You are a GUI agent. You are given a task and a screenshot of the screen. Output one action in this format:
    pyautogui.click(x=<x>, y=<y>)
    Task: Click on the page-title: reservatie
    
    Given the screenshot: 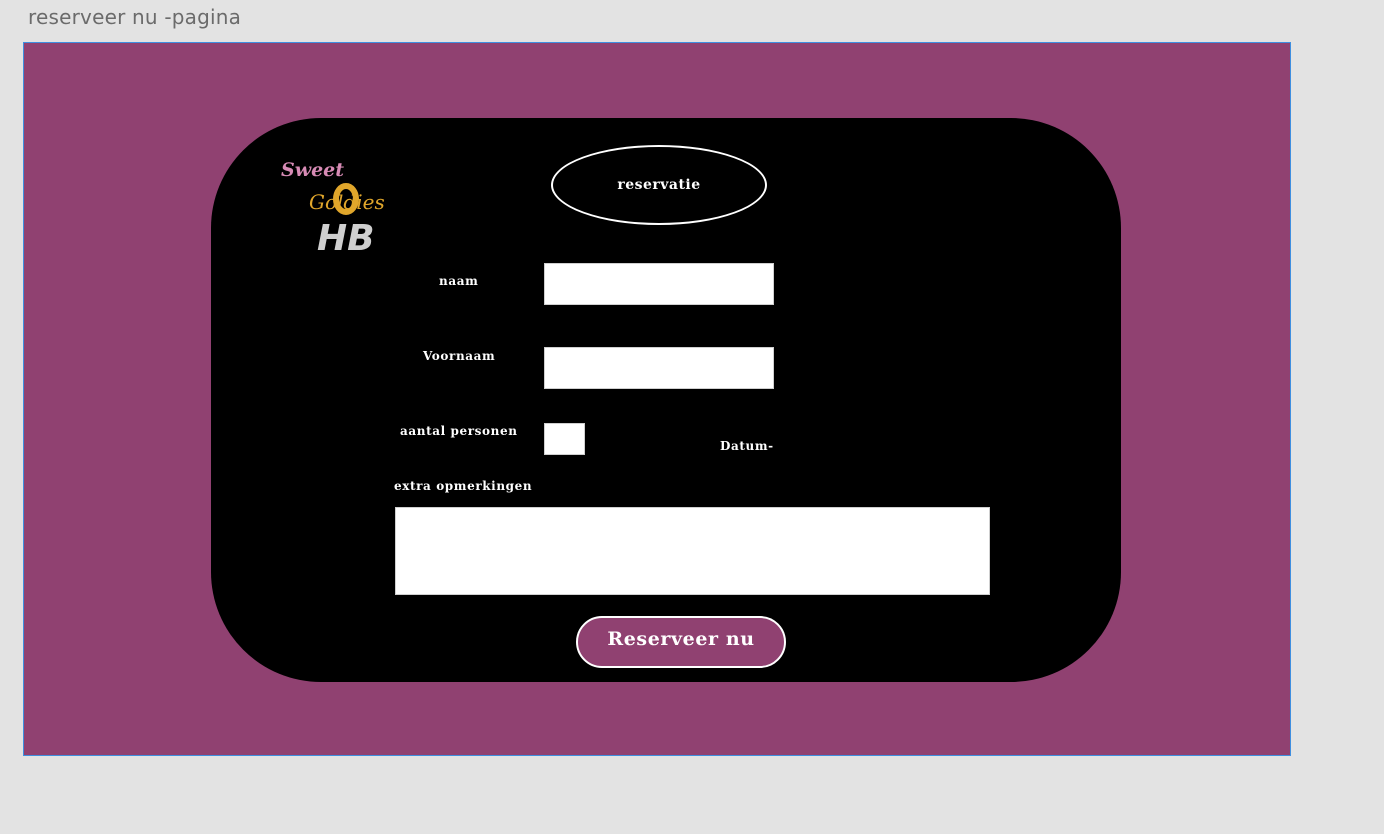 What is the action you would take?
    pyautogui.click(x=659, y=185)
    